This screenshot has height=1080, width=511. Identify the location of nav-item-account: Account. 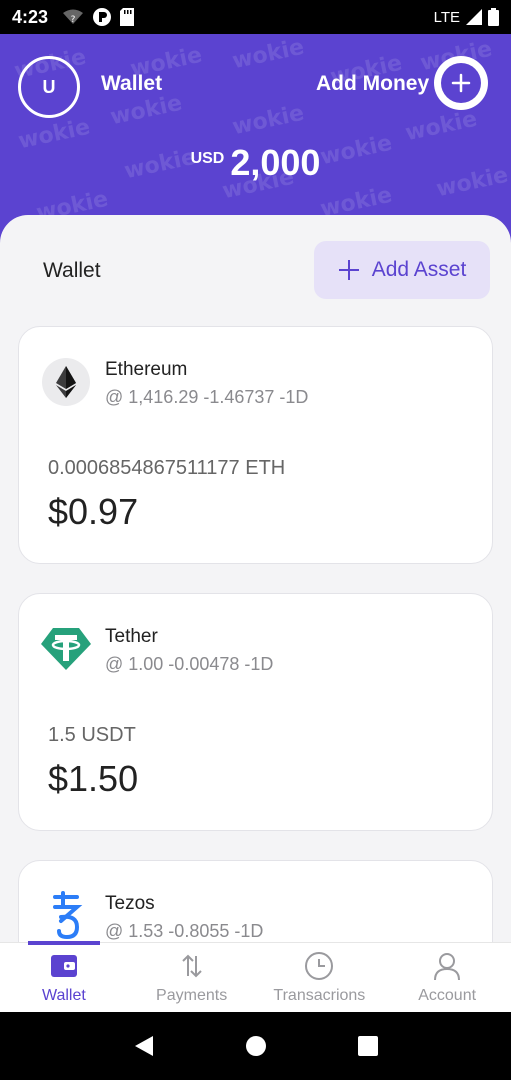
(447, 977).